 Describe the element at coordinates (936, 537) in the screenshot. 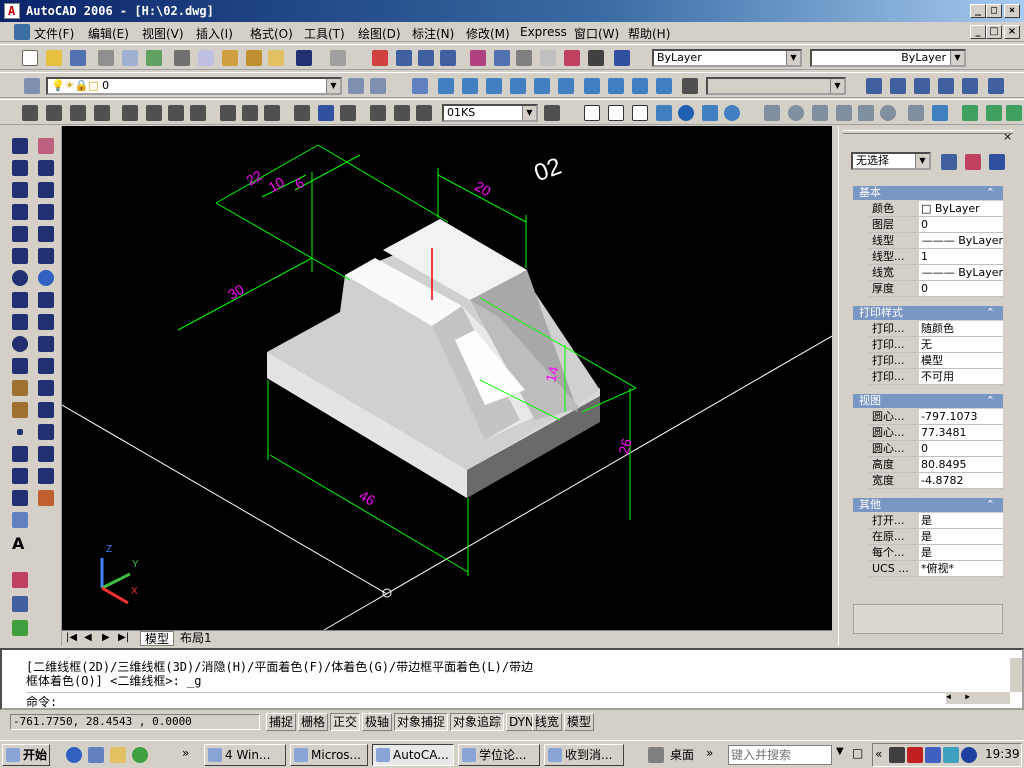

I see `prop-row: 在原... 是` at that location.